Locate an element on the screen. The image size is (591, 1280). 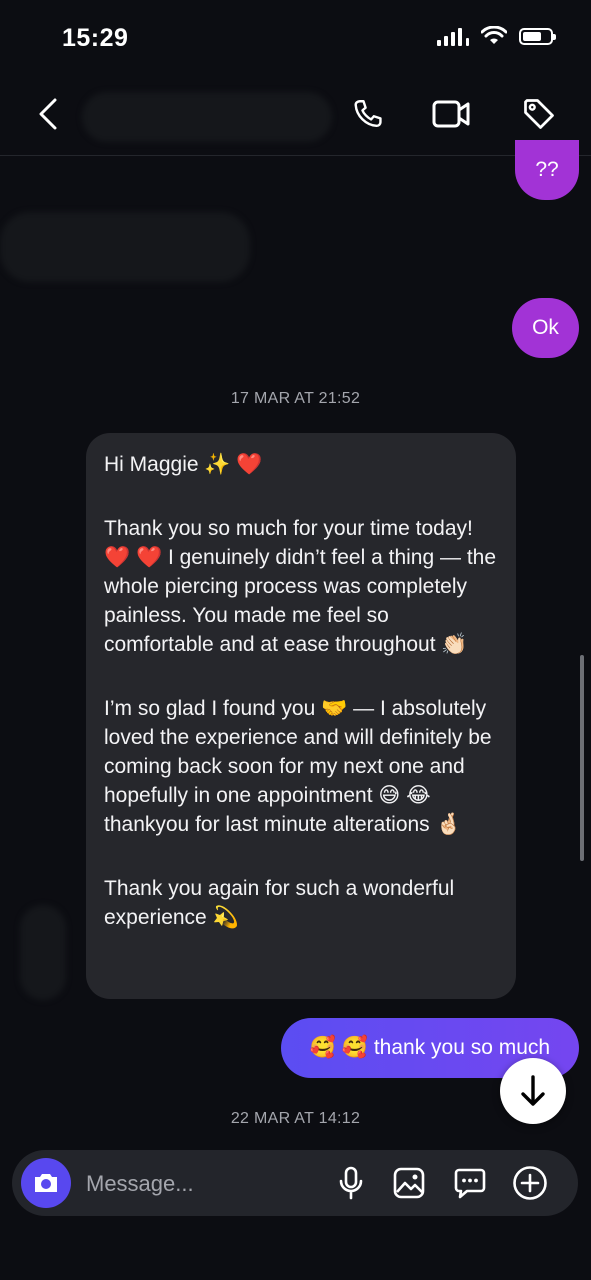
camera-icon is located at coordinates (46, 1183).